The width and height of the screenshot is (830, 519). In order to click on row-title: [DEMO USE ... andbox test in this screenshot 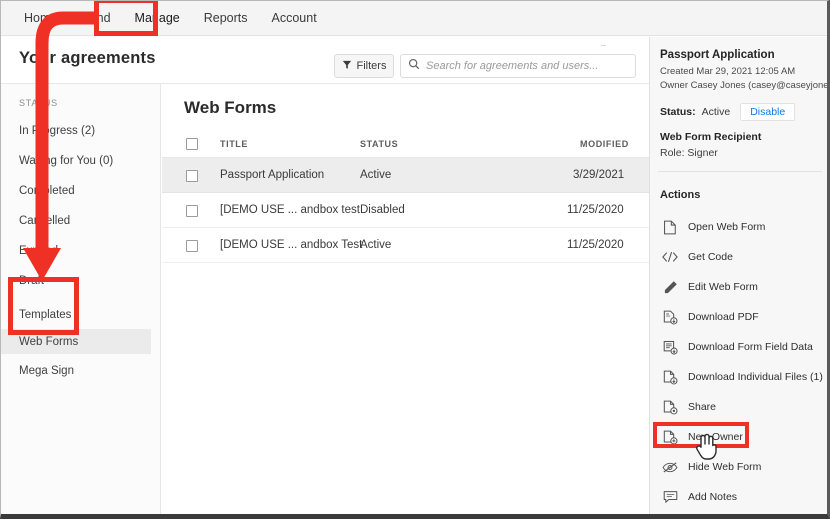, I will do `click(290, 210)`.